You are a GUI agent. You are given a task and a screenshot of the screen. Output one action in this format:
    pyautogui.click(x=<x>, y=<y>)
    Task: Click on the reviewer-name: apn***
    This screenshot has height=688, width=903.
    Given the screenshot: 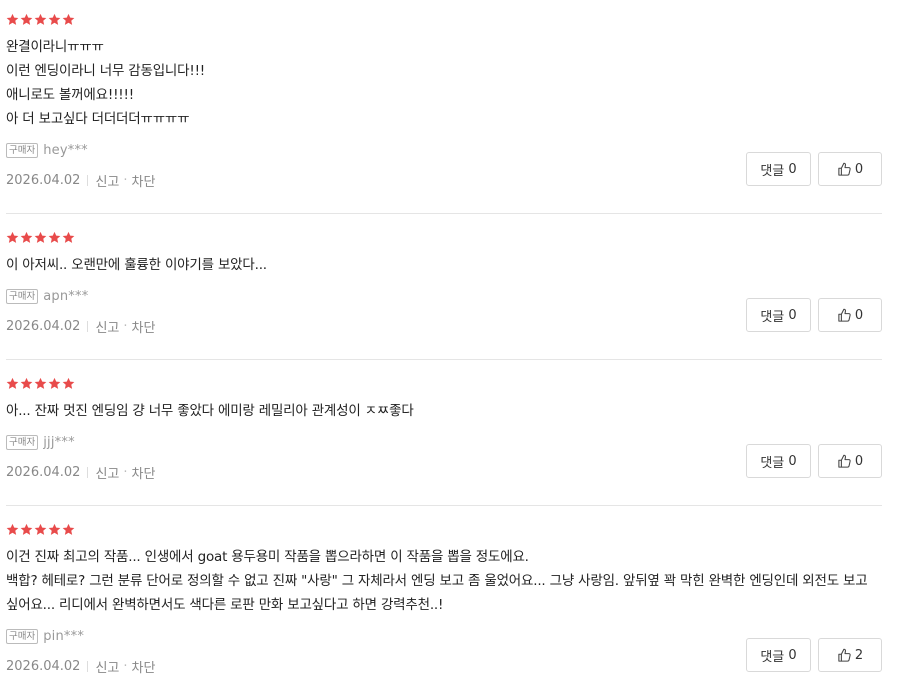 What is the action you would take?
    pyautogui.click(x=66, y=296)
    